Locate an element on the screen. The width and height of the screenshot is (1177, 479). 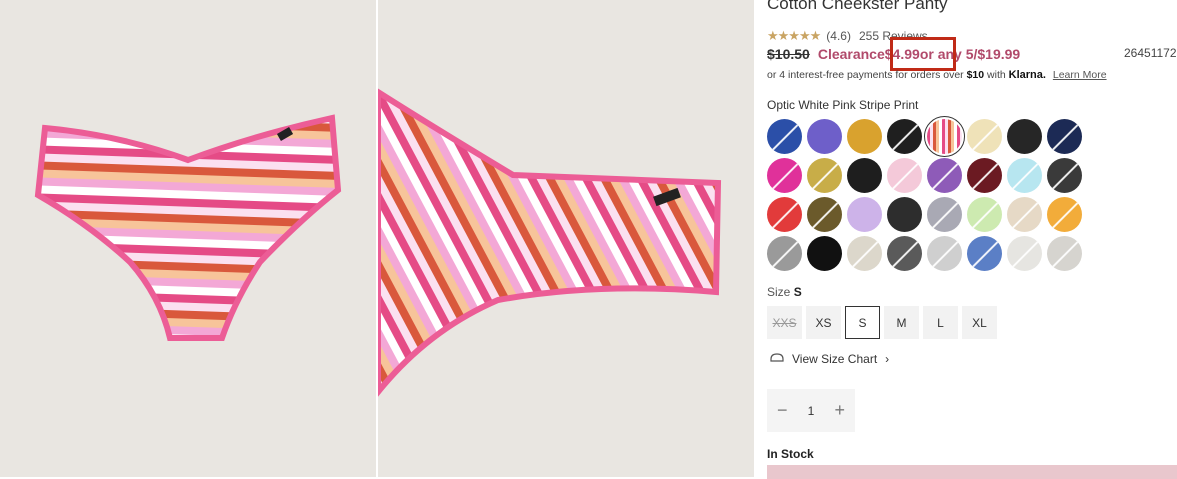
panty-front-illustration is located at coordinates (188, 227).